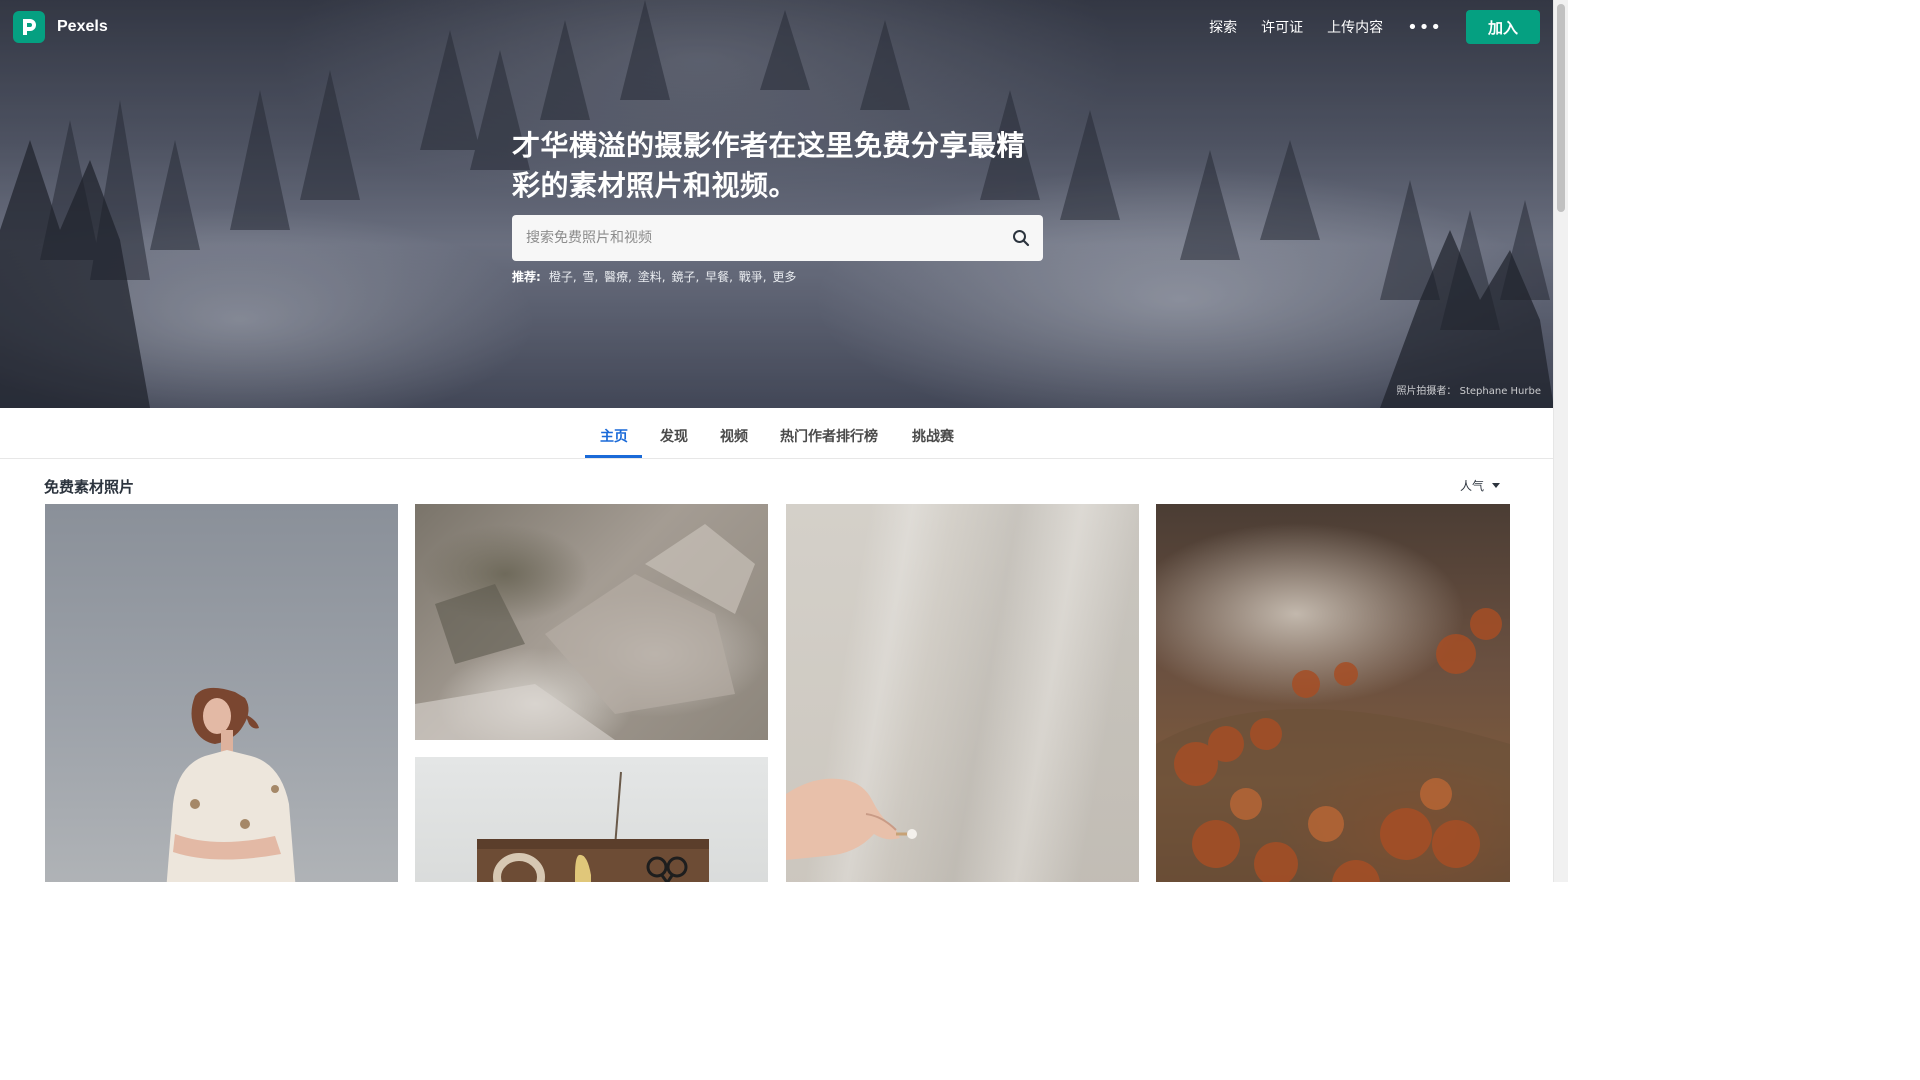  I want to click on nav-license: 许可证, so click(1282, 27).